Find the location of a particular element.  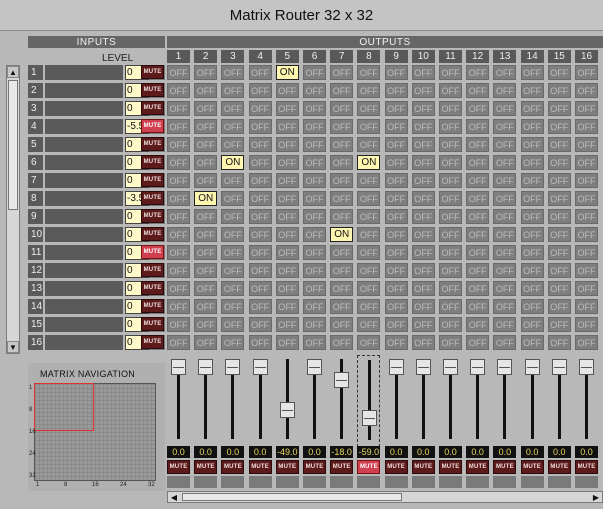

horizontal-scroll-thumb is located at coordinates (292, 497).